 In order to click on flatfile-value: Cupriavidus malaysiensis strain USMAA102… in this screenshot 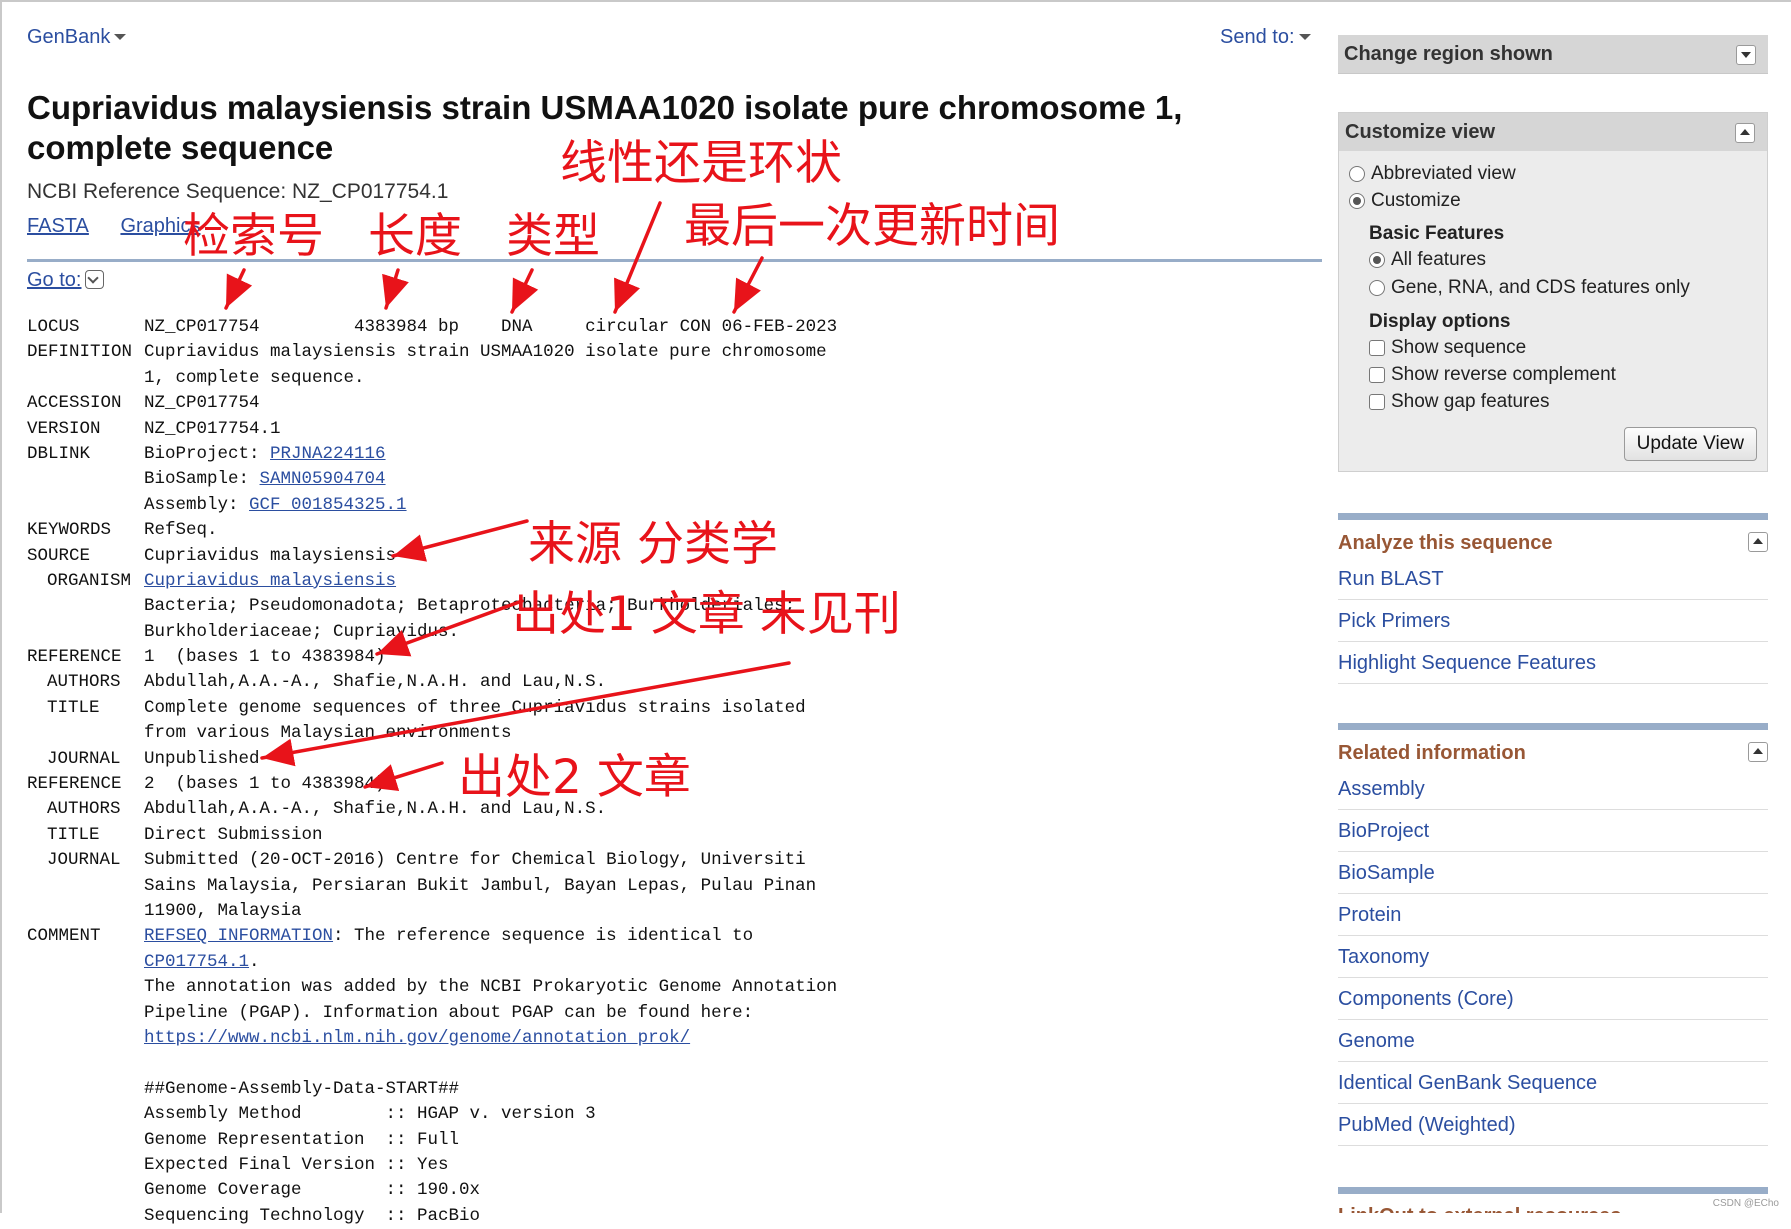, I will do `click(485, 352)`.